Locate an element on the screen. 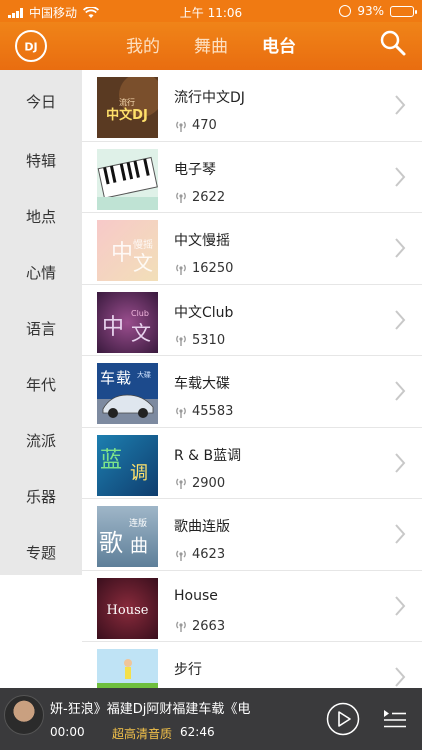 Image resolution: width=422 pixels, height=750 pixels. list-item: 中 Club 文 中文Club 5310 is located at coordinates (252, 320).